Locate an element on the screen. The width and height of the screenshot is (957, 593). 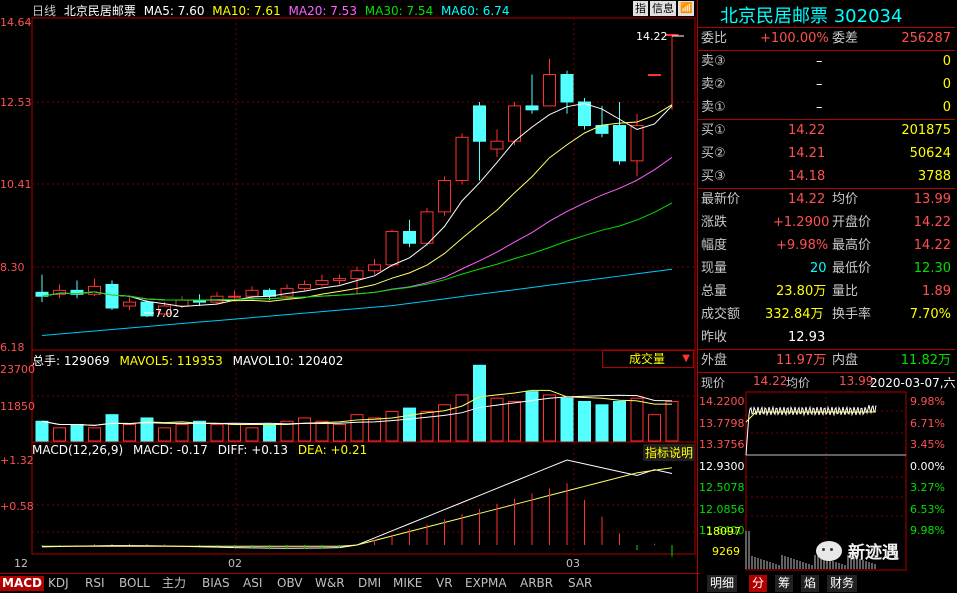
intraday-vol-axis-top: 18097 is located at coordinates (723, 531).